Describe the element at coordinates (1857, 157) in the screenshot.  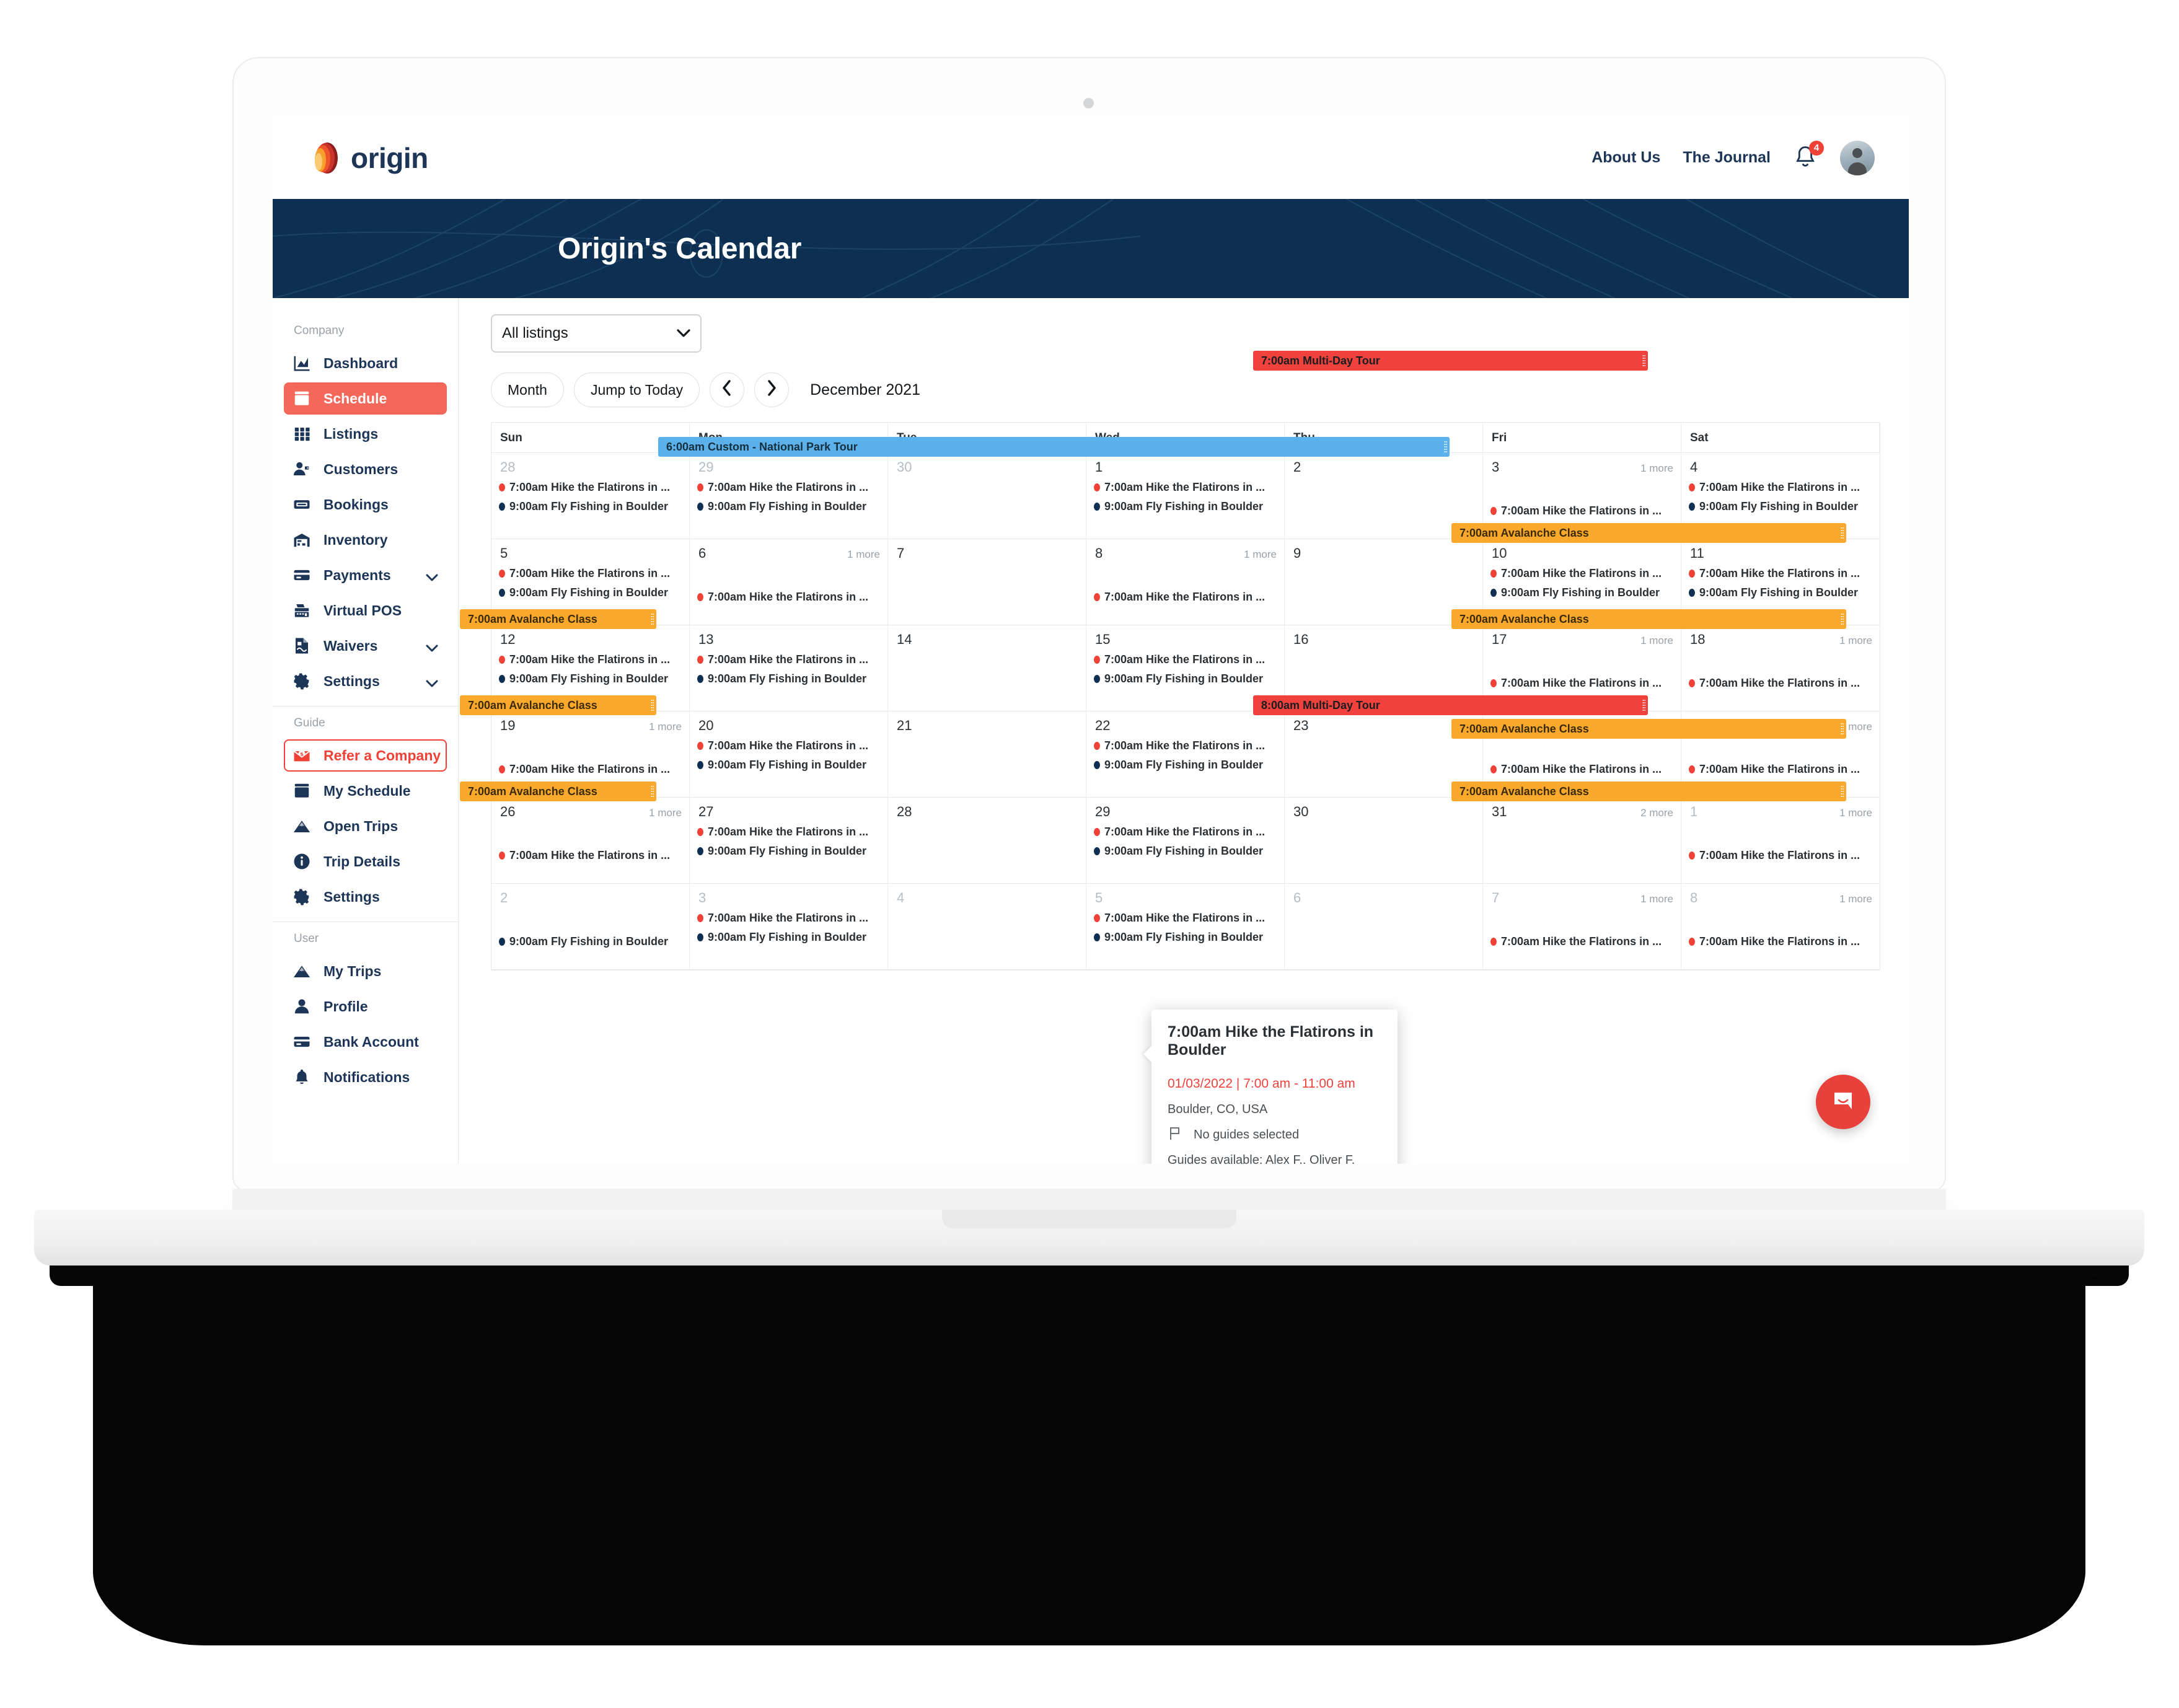
I see `avatar` at that location.